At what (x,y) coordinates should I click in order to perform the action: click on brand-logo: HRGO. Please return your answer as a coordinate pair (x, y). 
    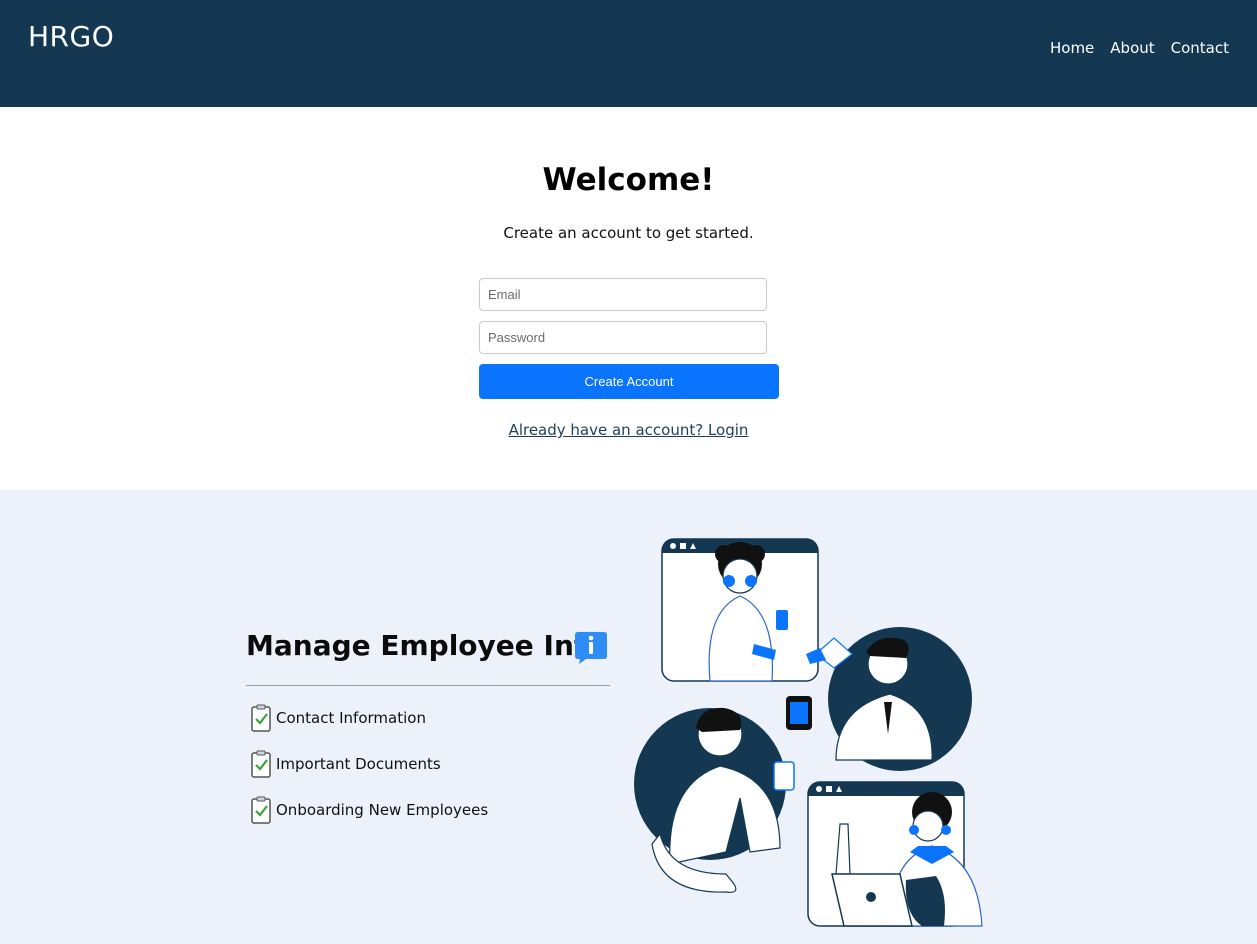
    Looking at the image, I should click on (71, 36).